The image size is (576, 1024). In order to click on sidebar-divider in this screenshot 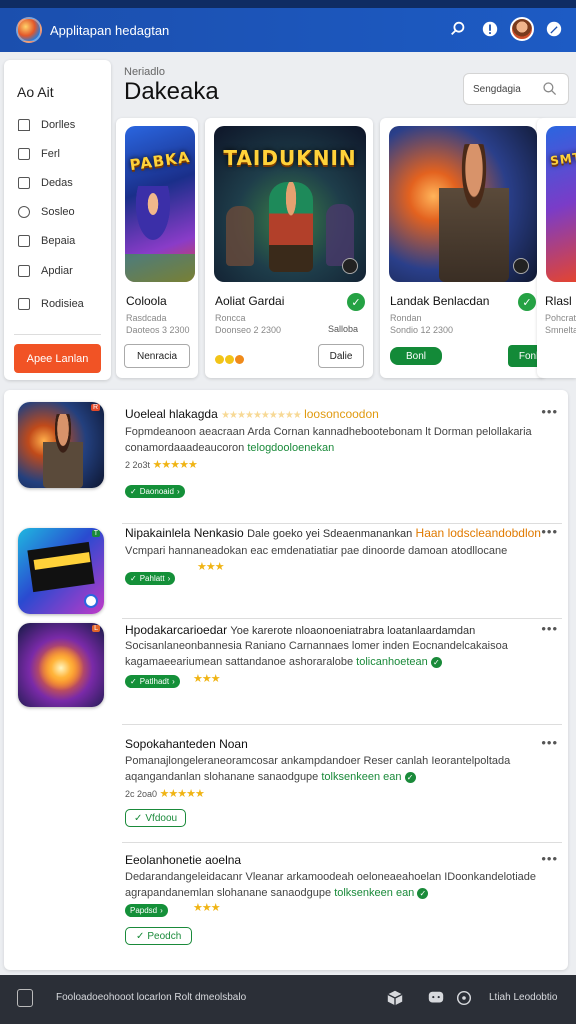, I will do `click(57, 334)`.